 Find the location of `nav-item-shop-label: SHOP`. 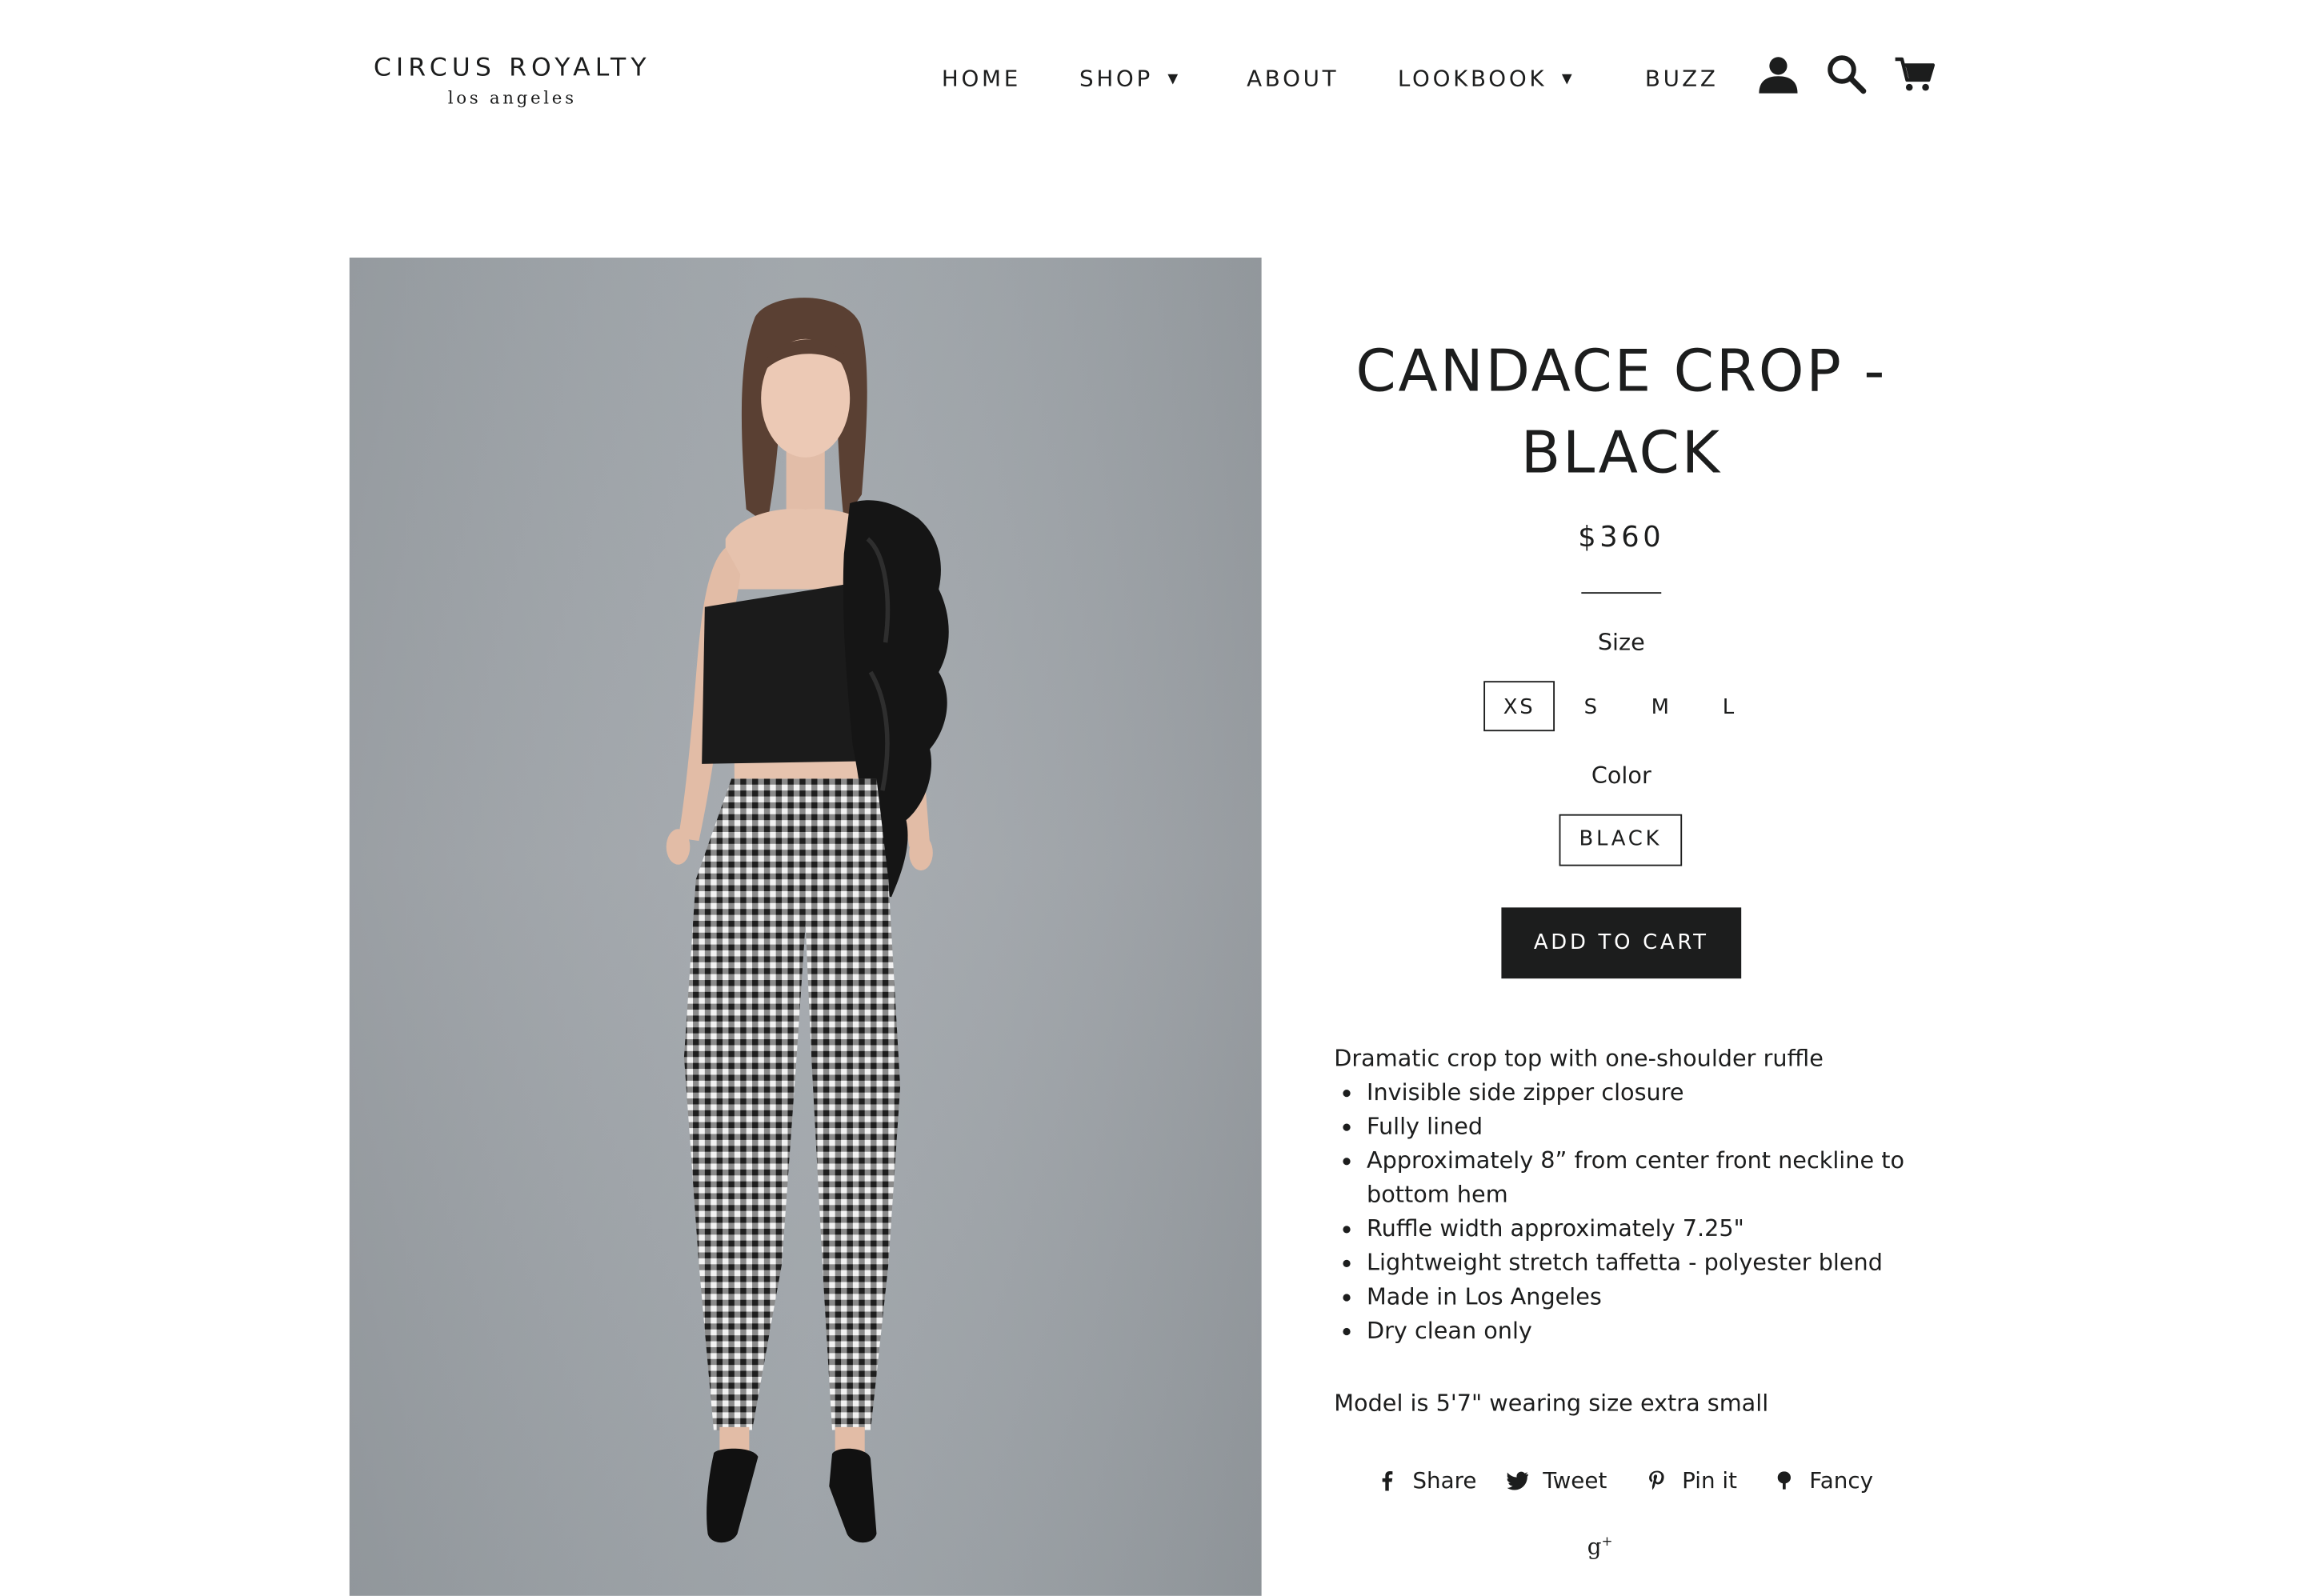

nav-item-shop-label: SHOP is located at coordinates (1116, 78).